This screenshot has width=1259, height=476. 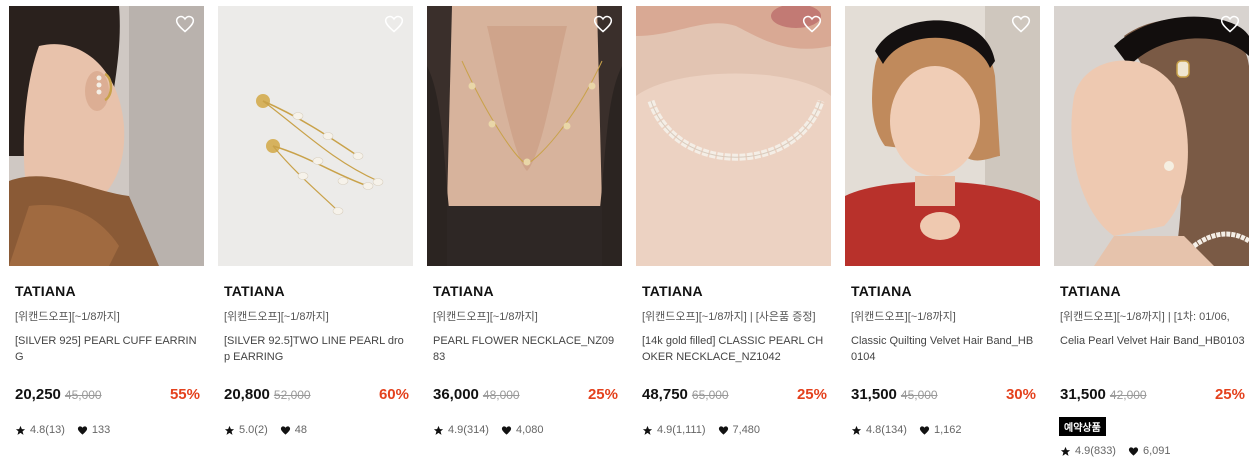 I want to click on discount-rate: 60%, so click(x=393, y=394).